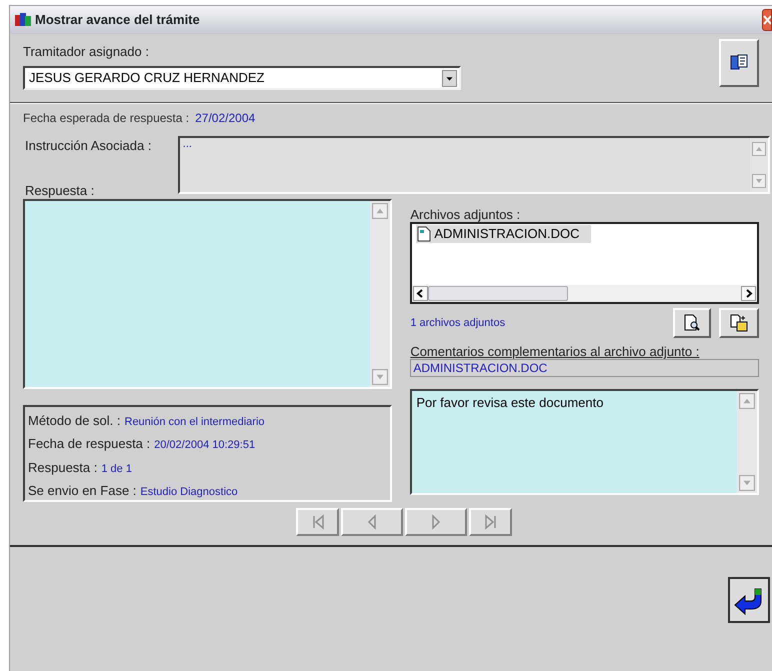  I want to click on info-value: 1 de 1, so click(116, 469).